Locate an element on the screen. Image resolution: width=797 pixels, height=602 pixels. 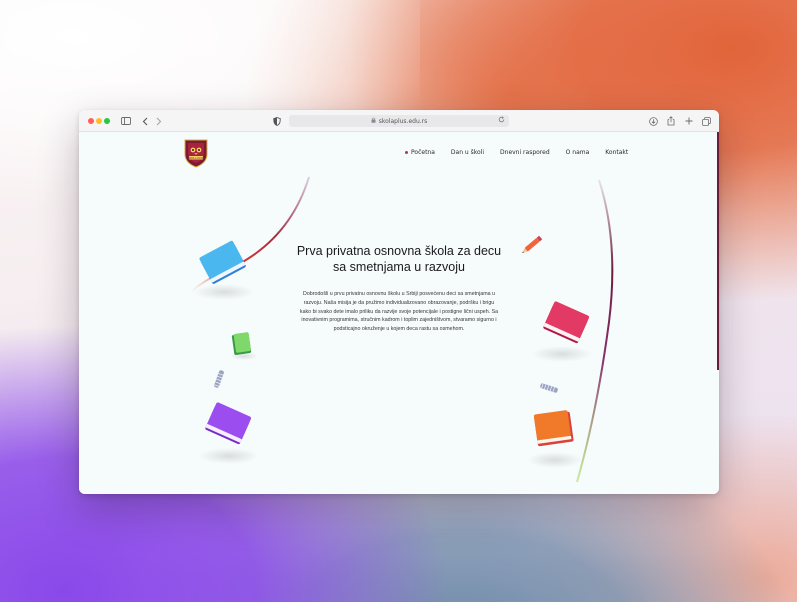
hero-title-line-2: sa smetnjama u razvoju is located at coordinates (398, 267).